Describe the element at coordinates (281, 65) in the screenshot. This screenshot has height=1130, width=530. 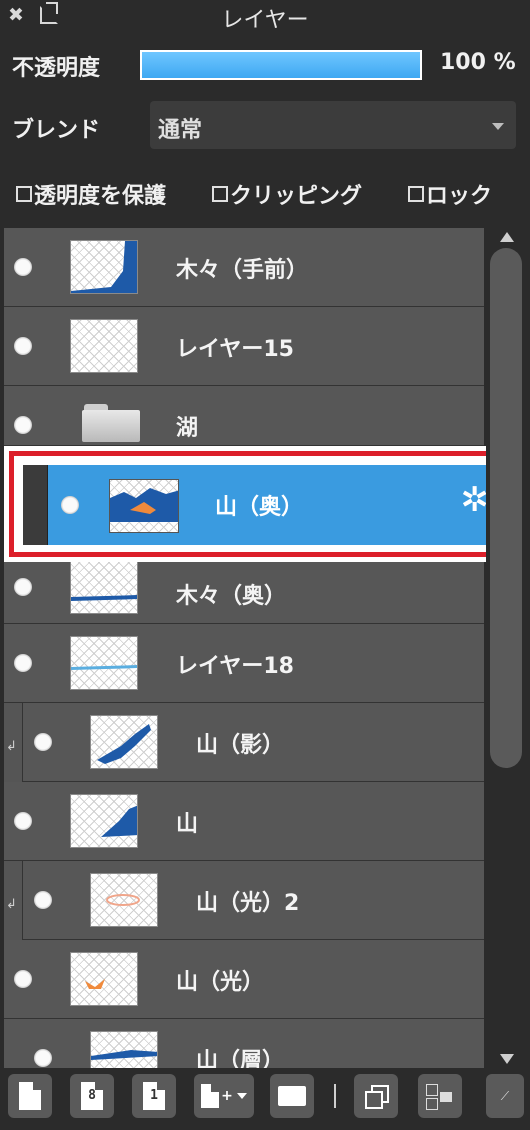
I see `opacity-slider-fill` at that location.